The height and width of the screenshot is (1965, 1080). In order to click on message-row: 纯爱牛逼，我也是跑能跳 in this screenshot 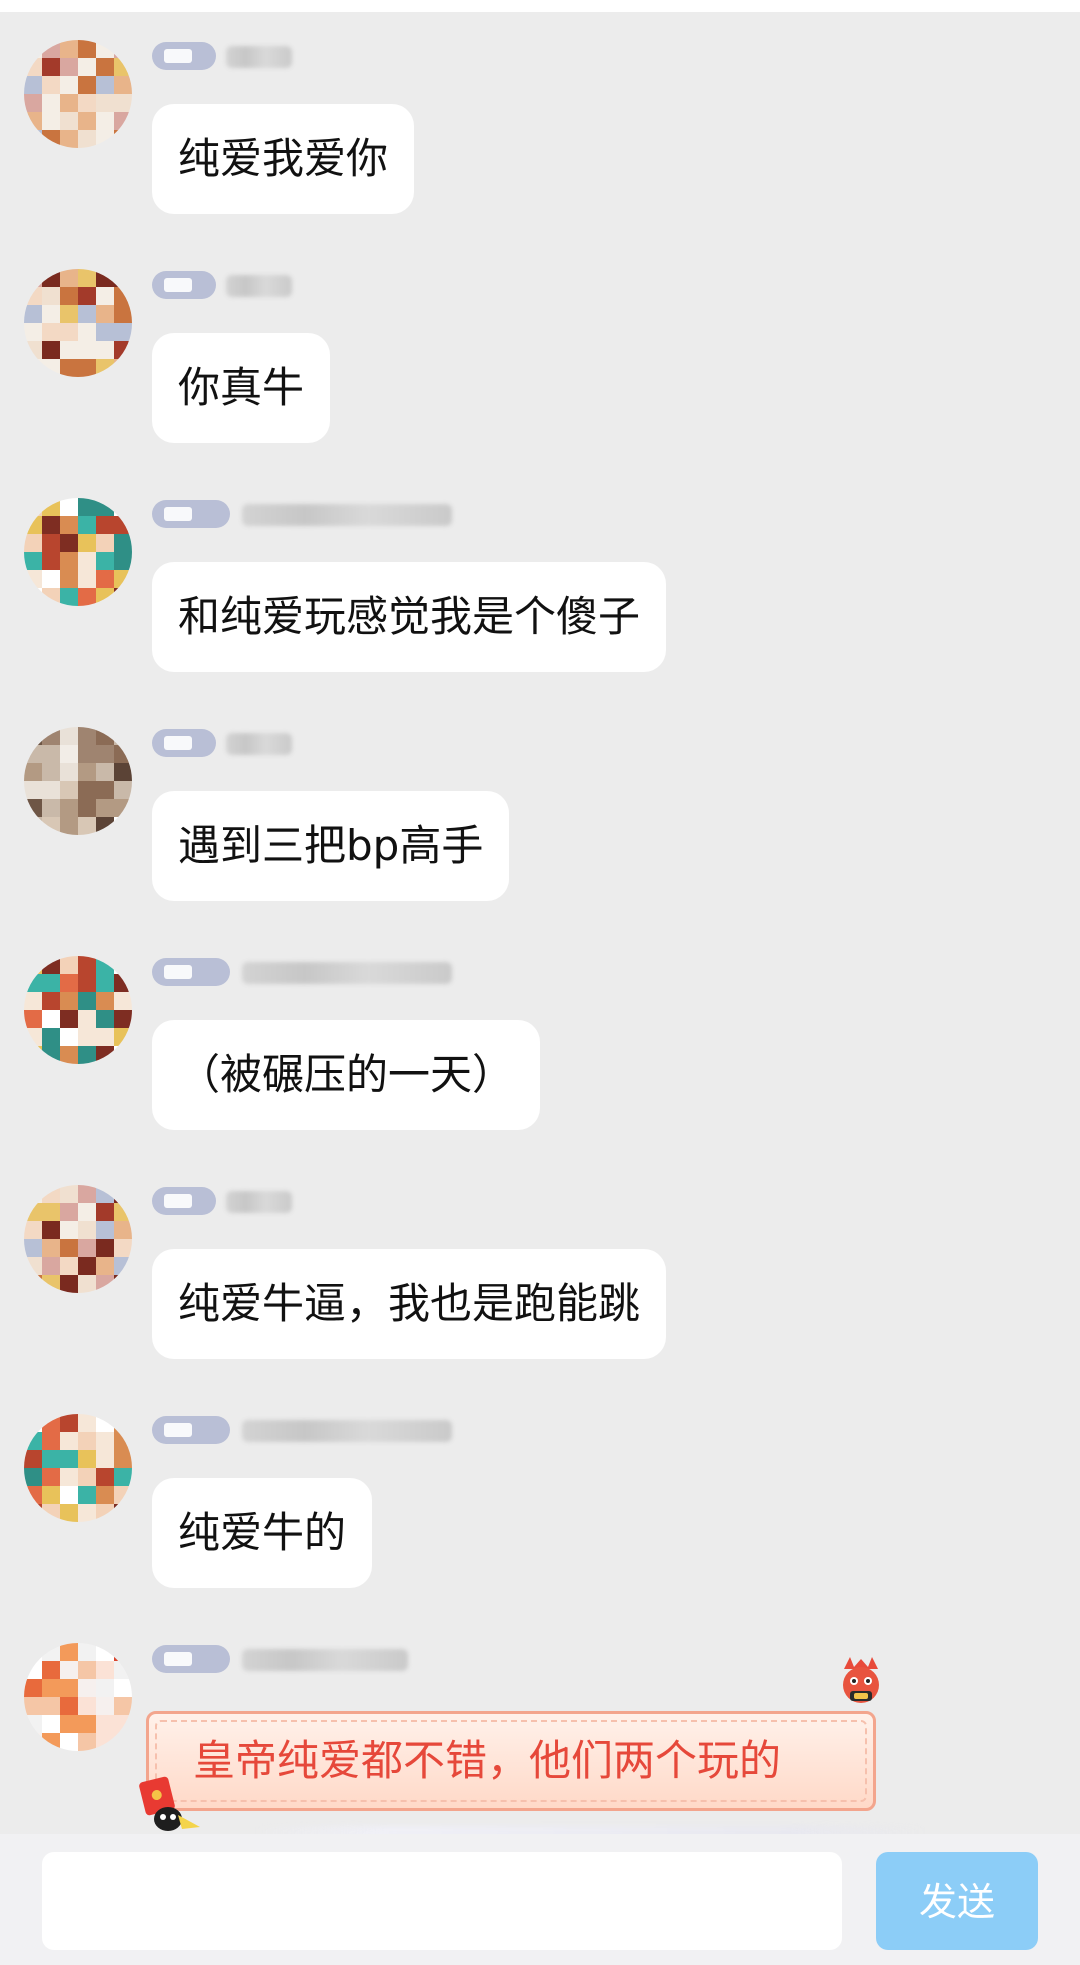, I will do `click(540, 1271)`.